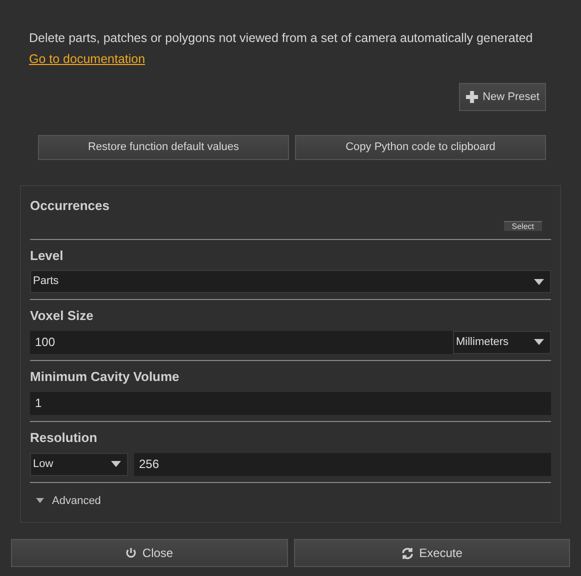  Describe the element at coordinates (64, 438) in the screenshot. I see `section-title: Resolution` at that location.